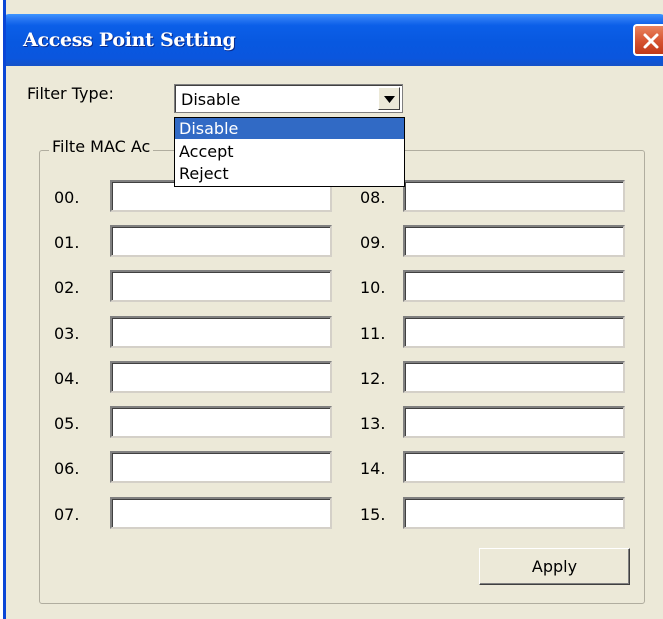 The height and width of the screenshot is (619, 663). I want to click on mac-index-label: 08., so click(373, 197).